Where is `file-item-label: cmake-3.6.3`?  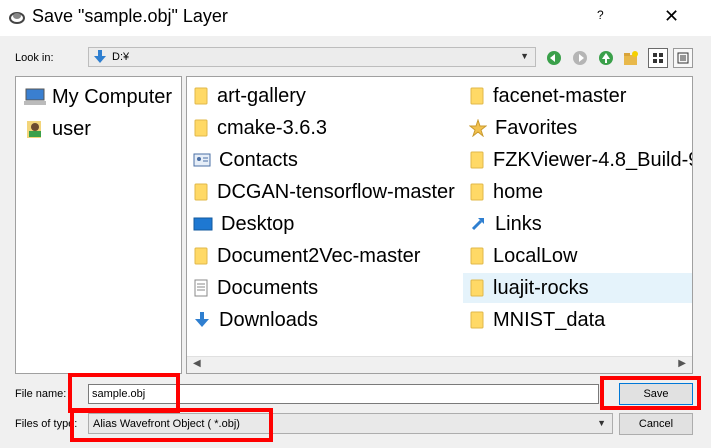
file-item-label: cmake-3.6.3 is located at coordinates (272, 127).